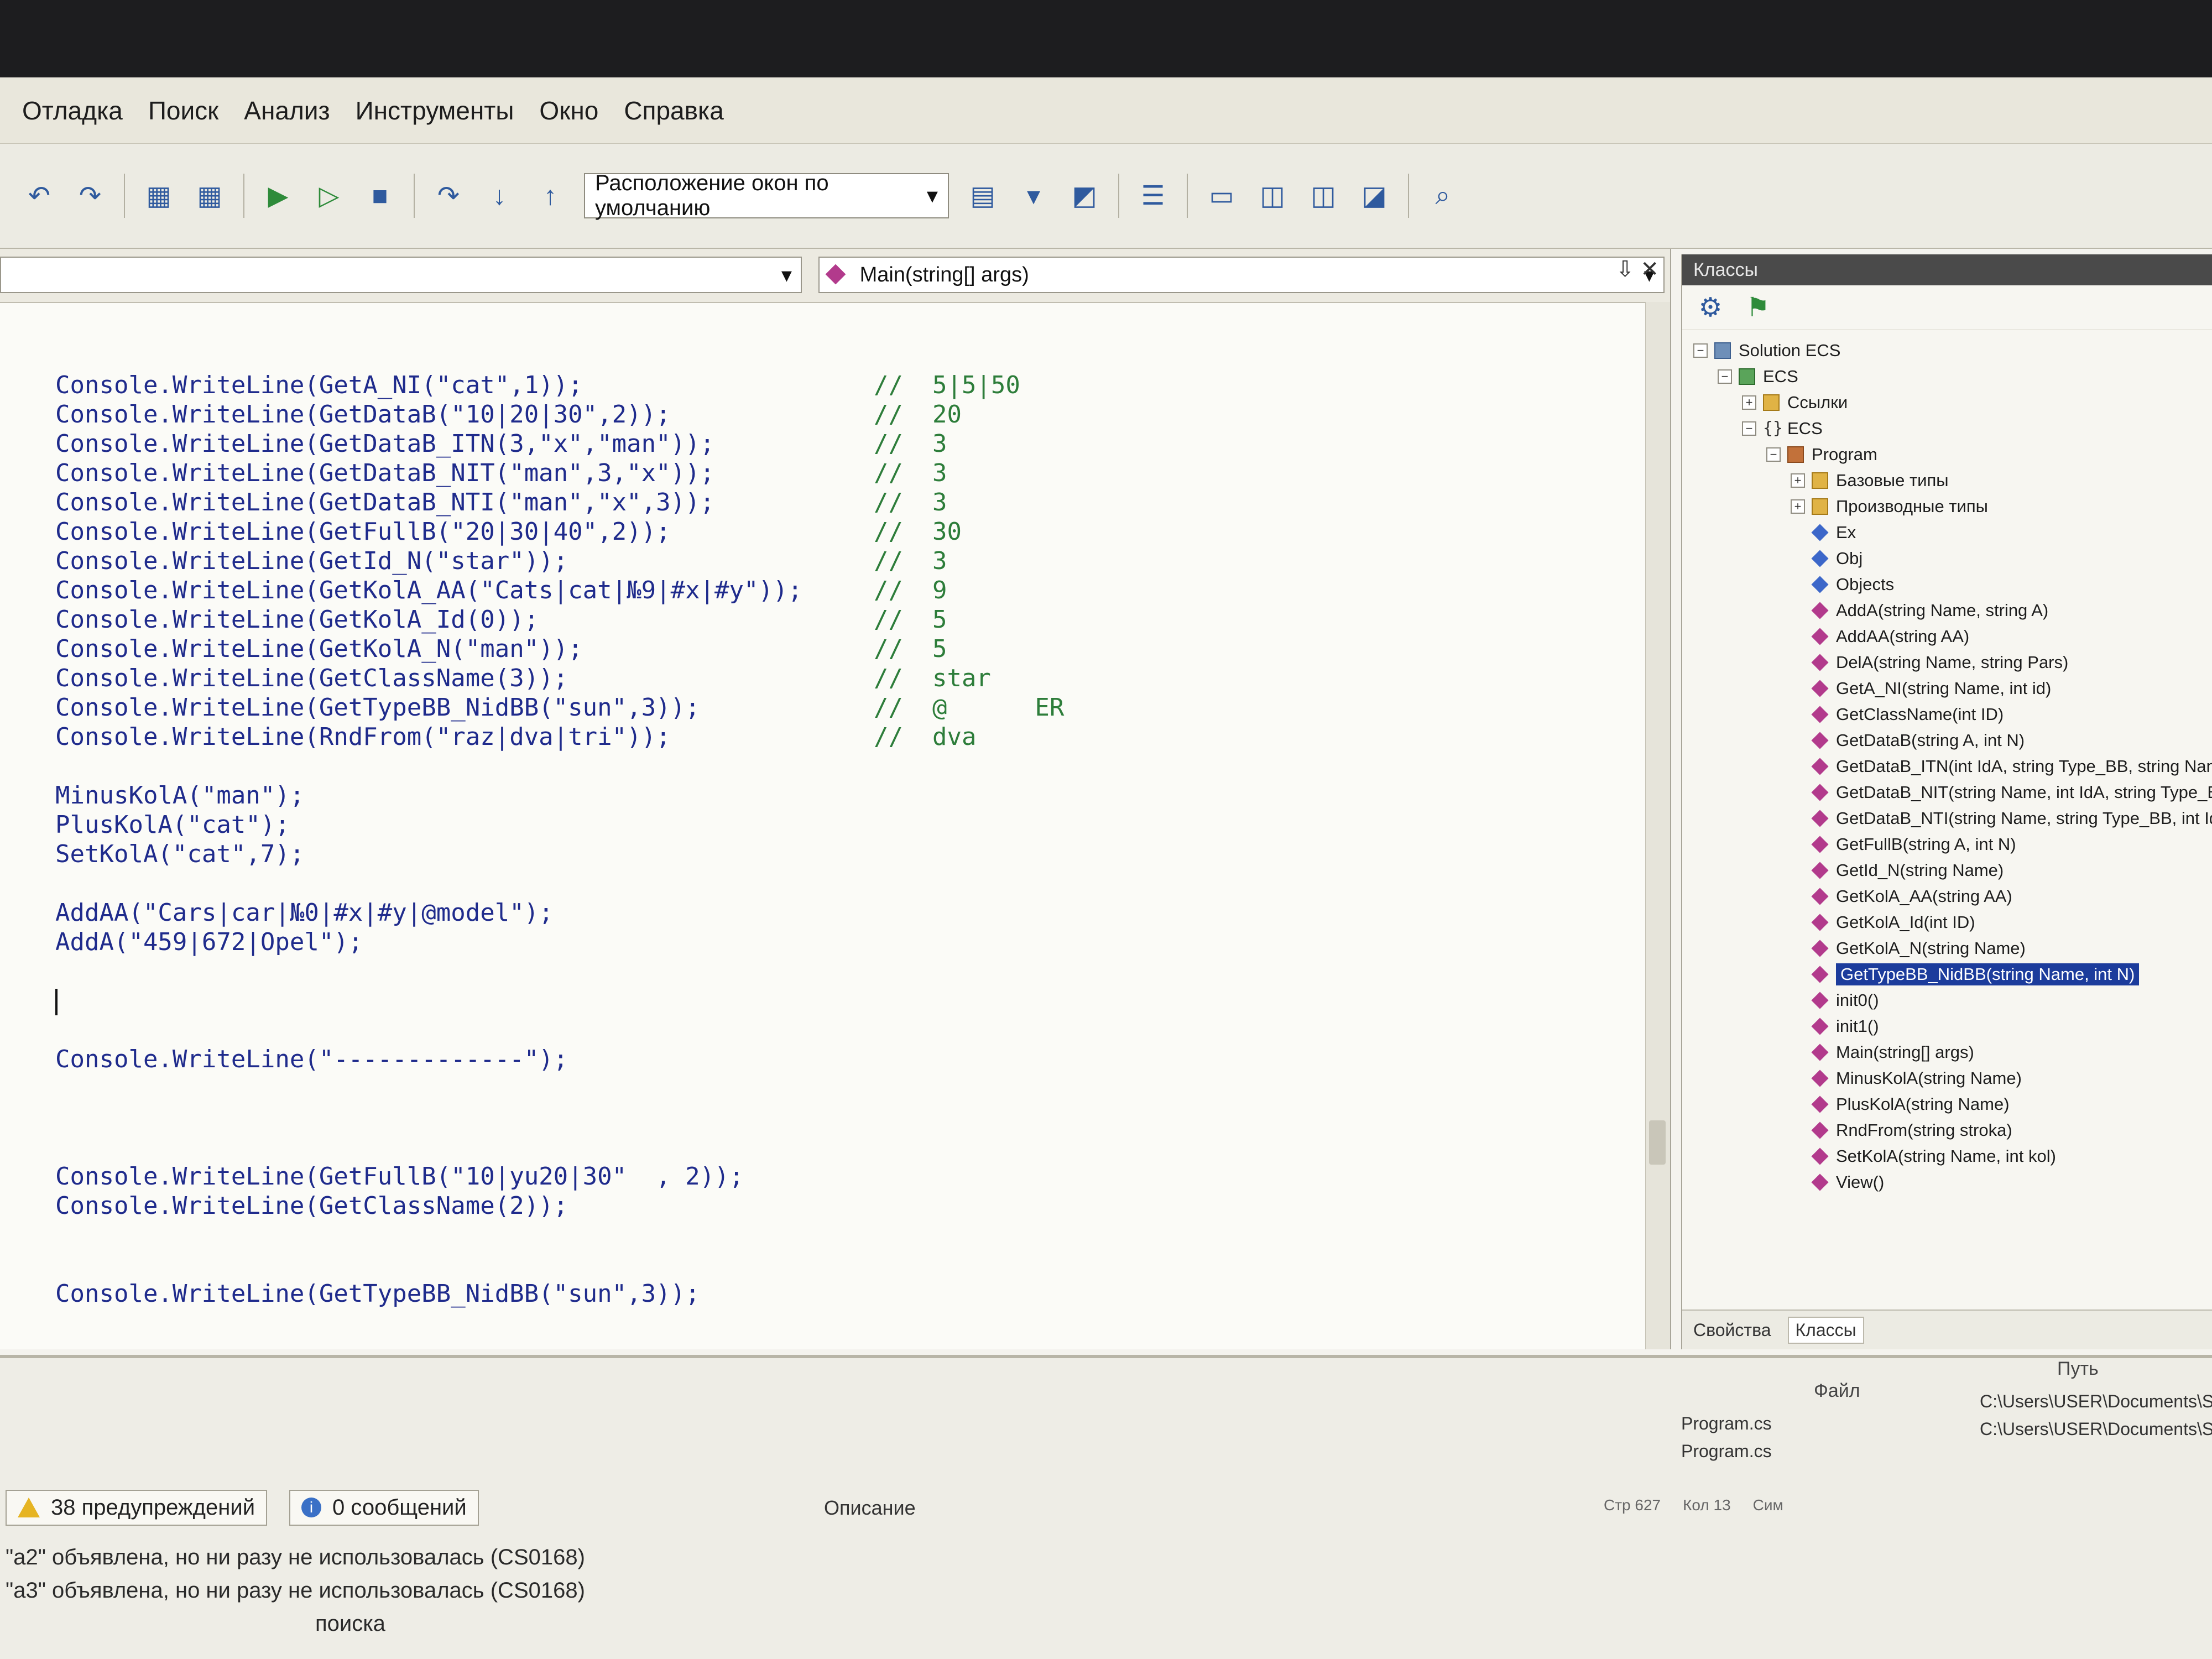 This screenshot has height=1659, width=2212. I want to click on tree-node: GetFullB(string A, int N), so click(1951, 844).